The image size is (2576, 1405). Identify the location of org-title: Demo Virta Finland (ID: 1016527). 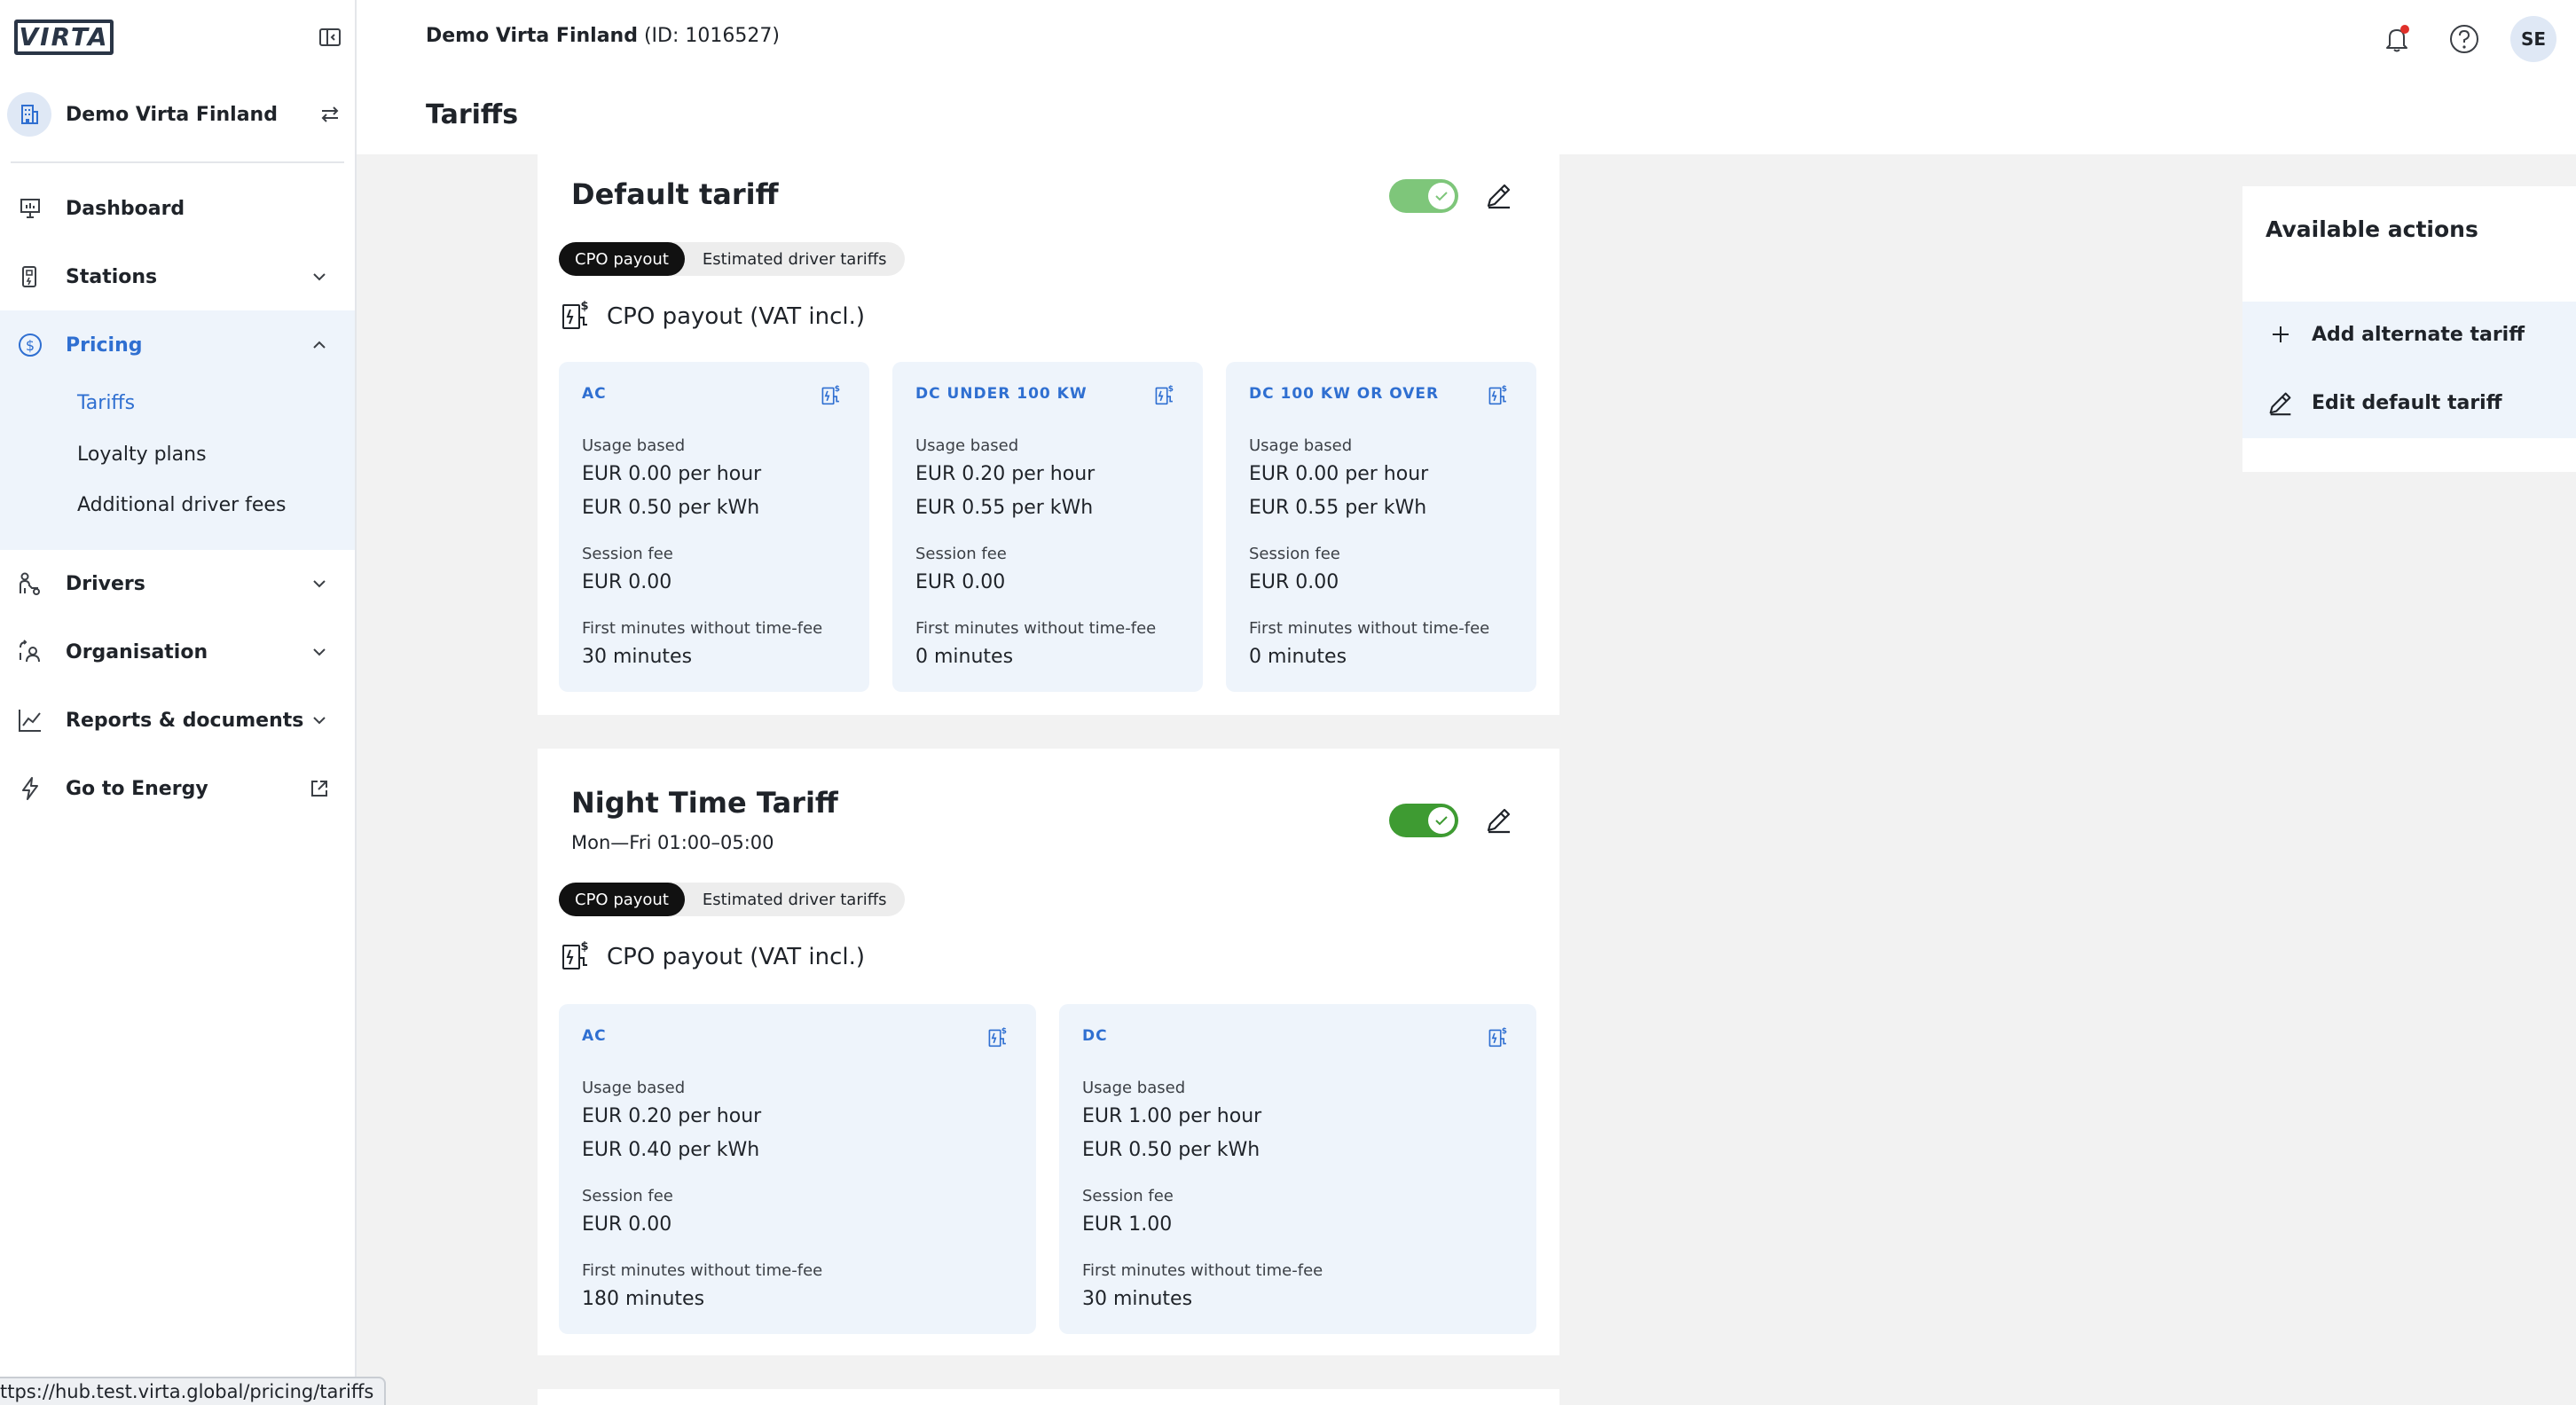
(603, 36).